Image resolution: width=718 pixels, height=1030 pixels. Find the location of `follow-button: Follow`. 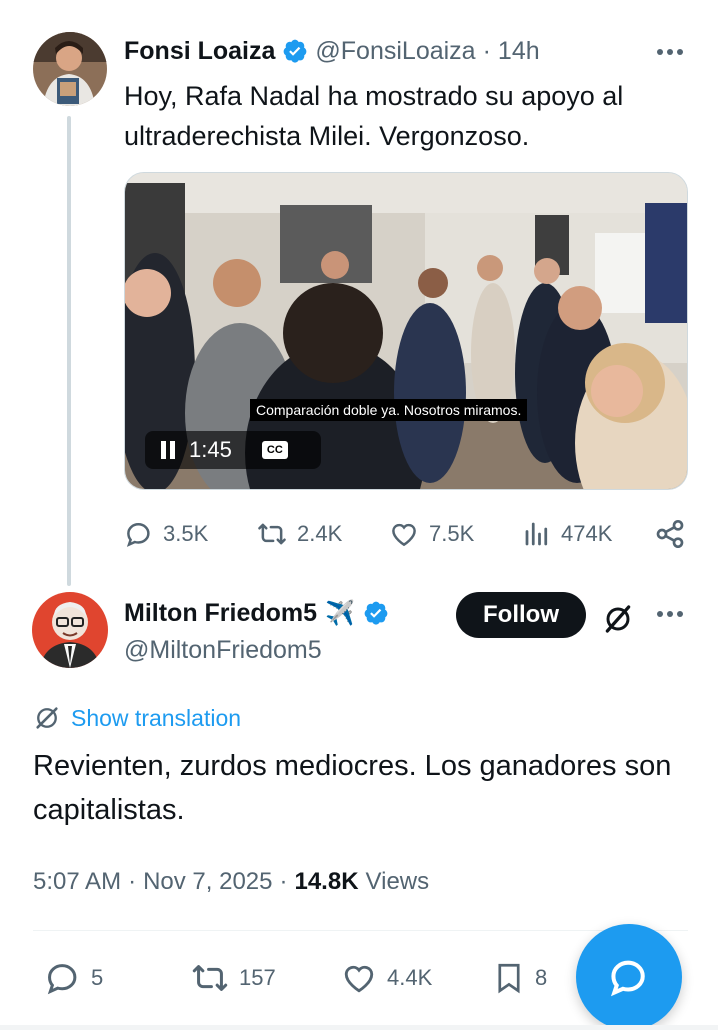

follow-button: Follow is located at coordinates (521, 615).